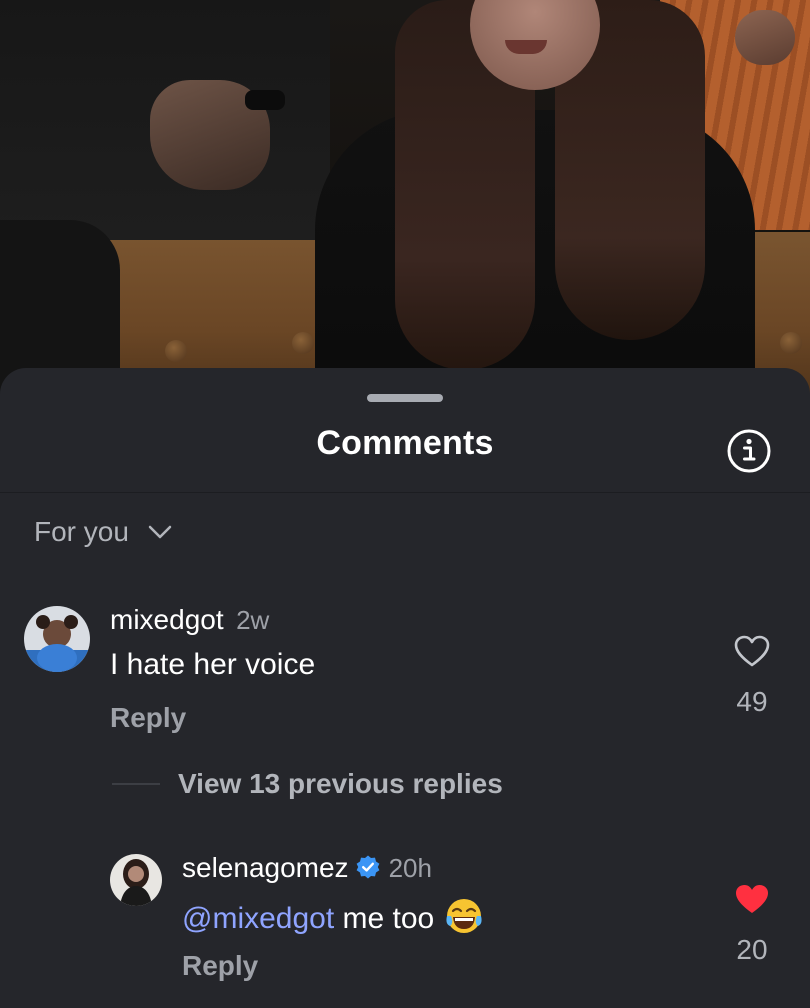 Image resolution: width=810 pixels, height=1008 pixels. What do you see at coordinates (160, 532) in the screenshot?
I see `chevron-down-icon` at bounding box center [160, 532].